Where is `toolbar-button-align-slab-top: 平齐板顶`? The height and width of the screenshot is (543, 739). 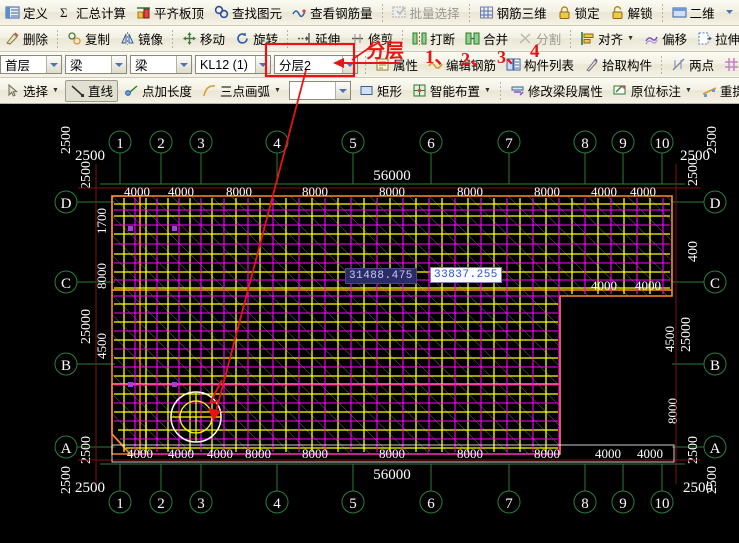 toolbar-button-align-slab-top: 平齐板顶 is located at coordinates (170, 13).